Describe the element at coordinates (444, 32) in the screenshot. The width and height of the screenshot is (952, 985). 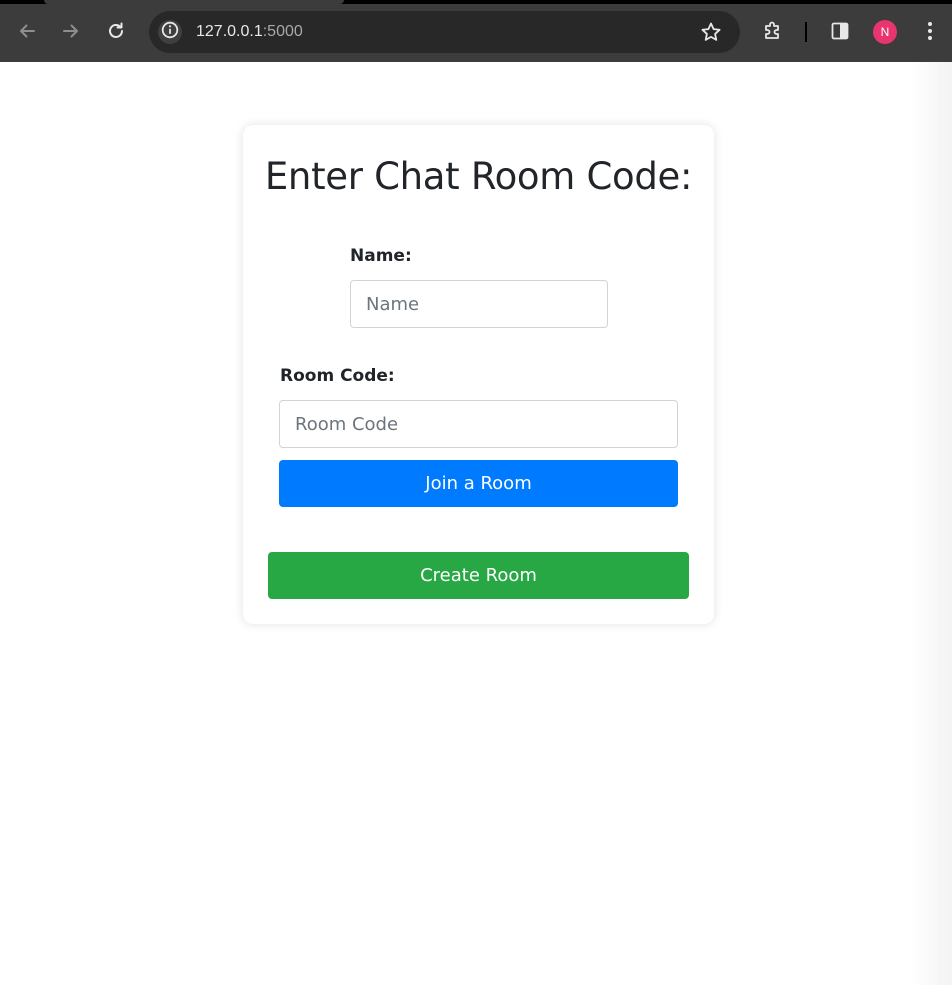
I see `address-bar: 127.0.0.1:5000` at that location.